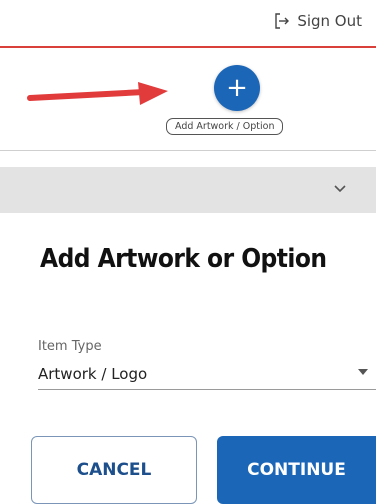  I want to click on item-type-label: Item Type, so click(70, 346).